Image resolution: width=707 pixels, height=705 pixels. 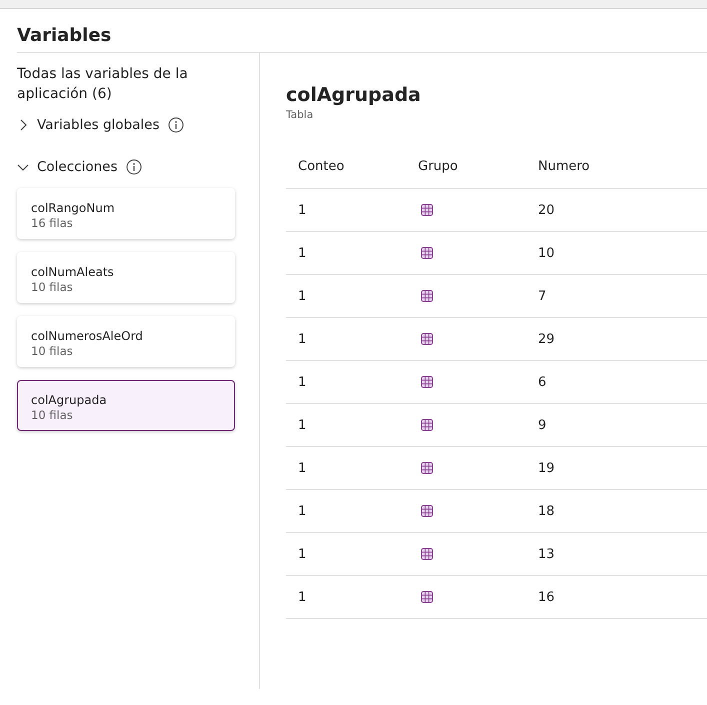 I want to click on collection-card: colNumerosAleOrd 10 filas, so click(x=126, y=341).